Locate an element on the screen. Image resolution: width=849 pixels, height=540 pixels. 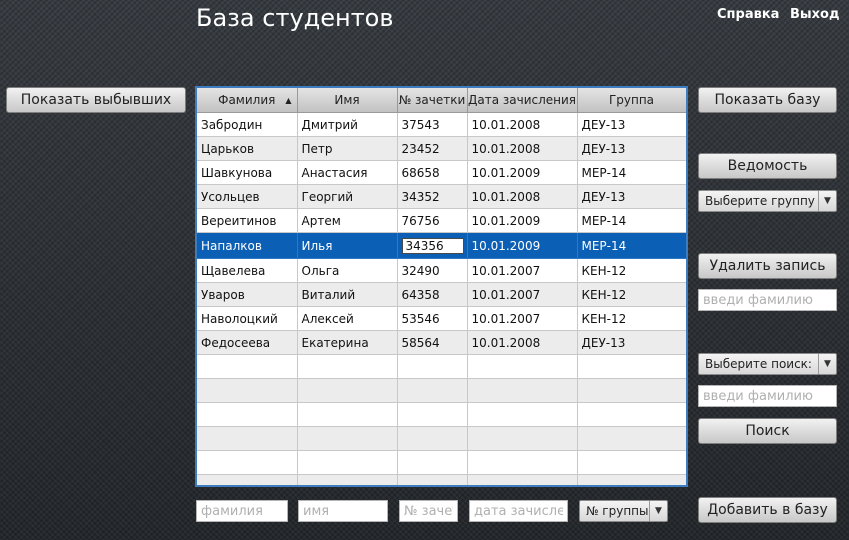
add-to-base-button: Добавить в базу is located at coordinates (767, 510).